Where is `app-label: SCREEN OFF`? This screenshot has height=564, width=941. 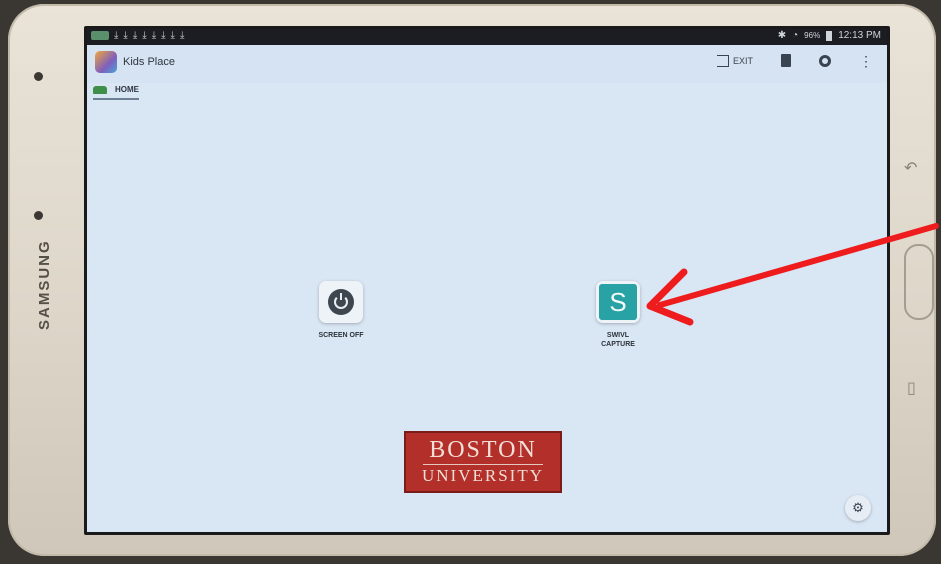 app-label: SCREEN OFF is located at coordinates (341, 335).